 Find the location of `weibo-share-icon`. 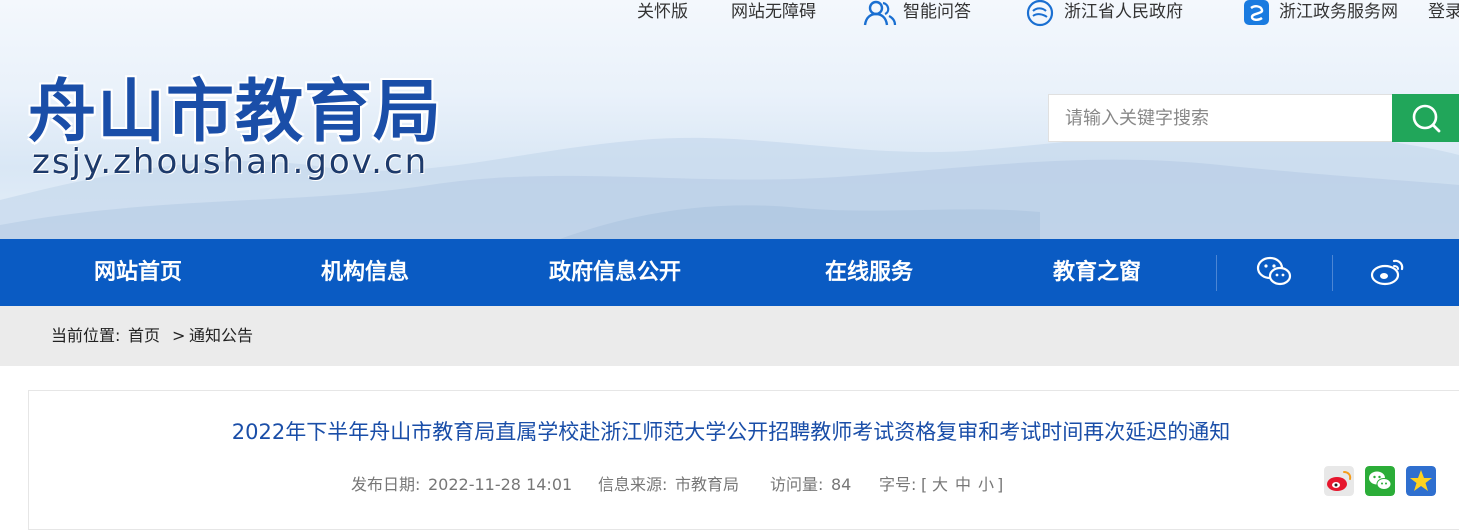

weibo-share-icon is located at coordinates (1339, 481).